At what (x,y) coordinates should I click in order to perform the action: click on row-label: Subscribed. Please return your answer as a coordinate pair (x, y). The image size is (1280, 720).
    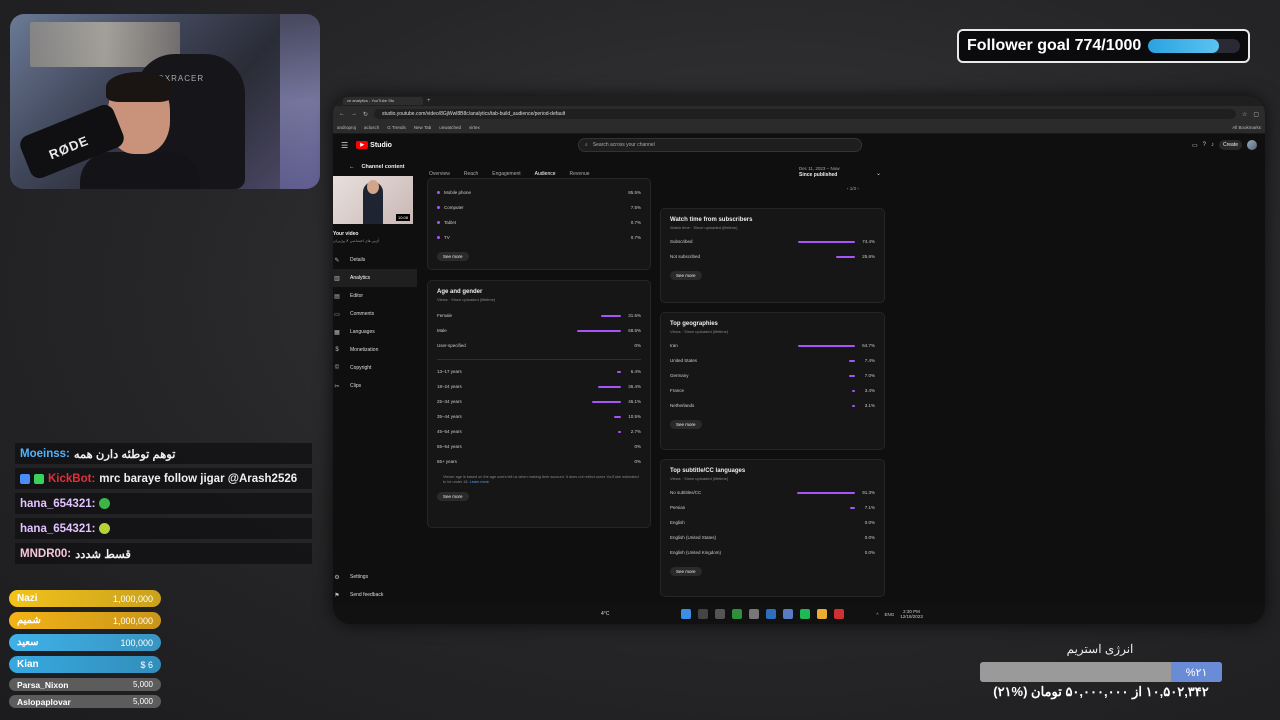
    Looking at the image, I should click on (681, 241).